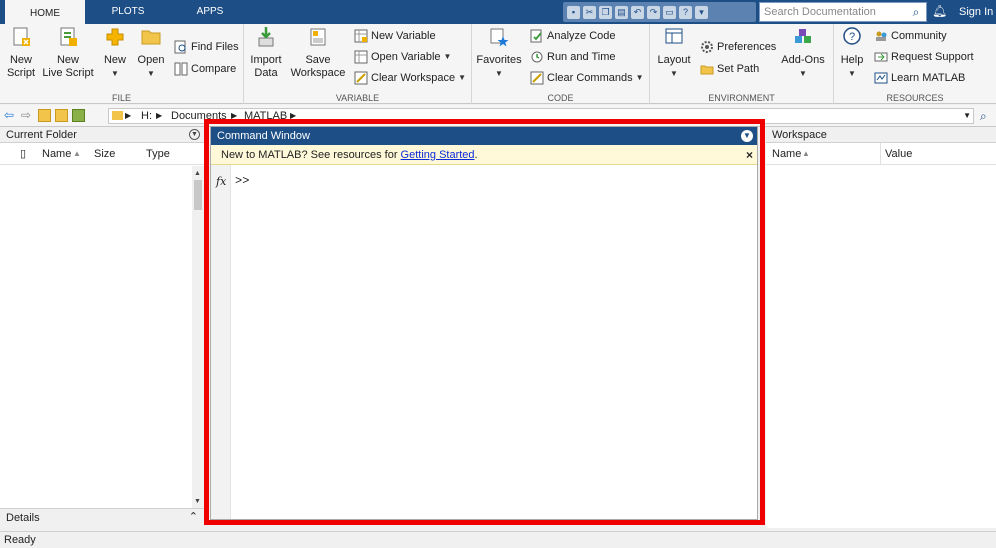 The height and width of the screenshot is (548, 996). What do you see at coordinates (919, 36) in the screenshot?
I see `community-label: Community` at bounding box center [919, 36].